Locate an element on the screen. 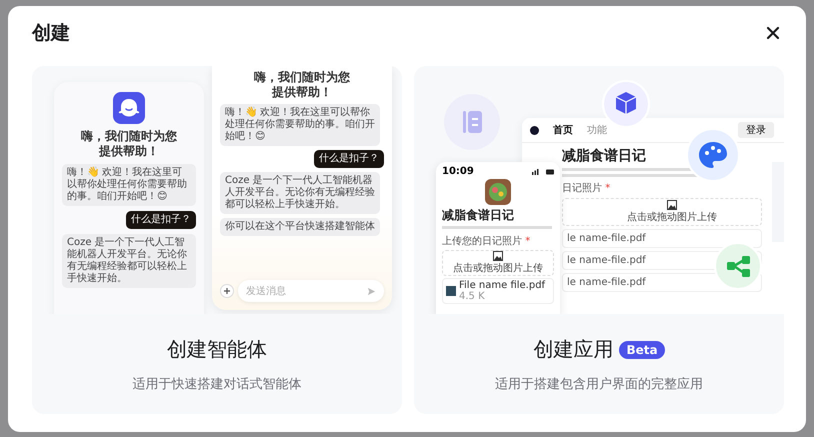  dialog-title: 创建 is located at coordinates (51, 33).